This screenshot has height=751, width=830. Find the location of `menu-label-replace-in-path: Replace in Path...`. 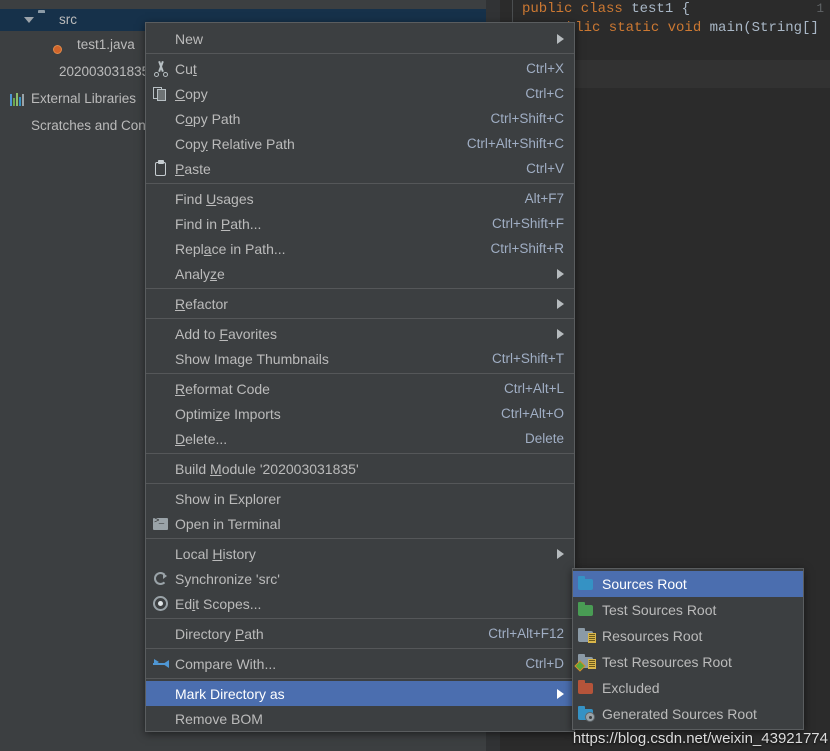

menu-label-replace-in-path: Replace in Path... is located at coordinates (230, 248).